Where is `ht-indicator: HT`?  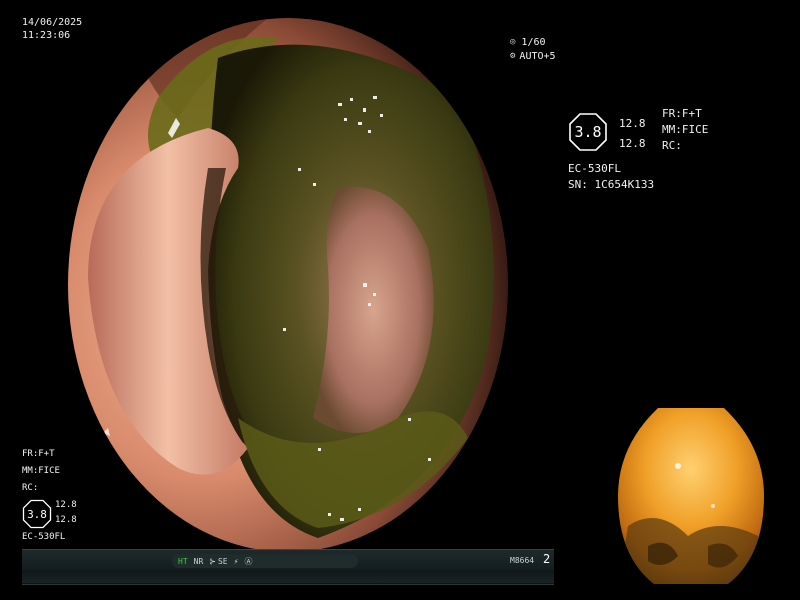
ht-indicator: HT is located at coordinates (183, 561).